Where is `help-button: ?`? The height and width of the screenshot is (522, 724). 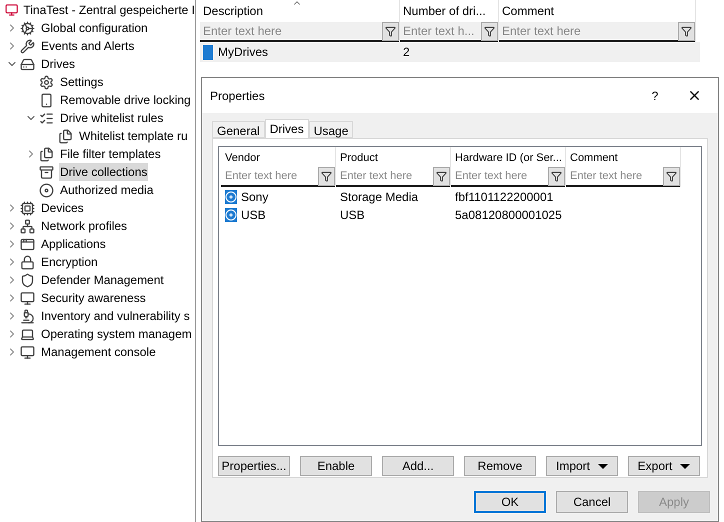 help-button: ? is located at coordinates (655, 95).